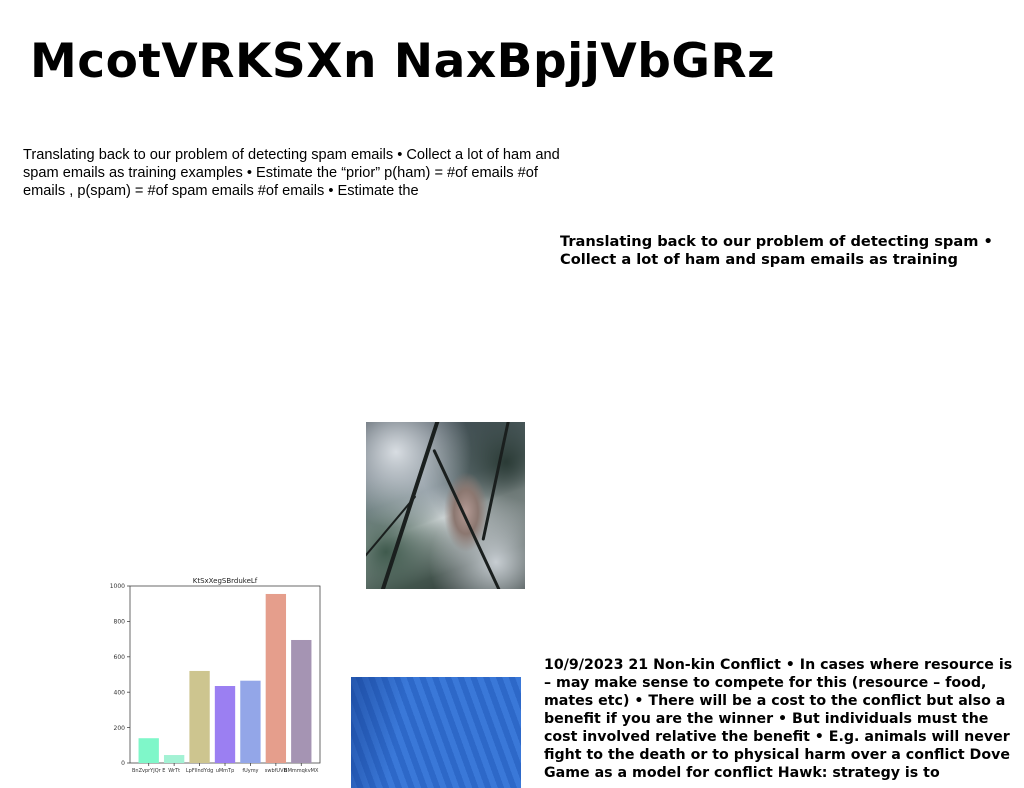  What do you see at coordinates (117, 586) in the screenshot?
I see `y-tick-label: 1000` at bounding box center [117, 586].